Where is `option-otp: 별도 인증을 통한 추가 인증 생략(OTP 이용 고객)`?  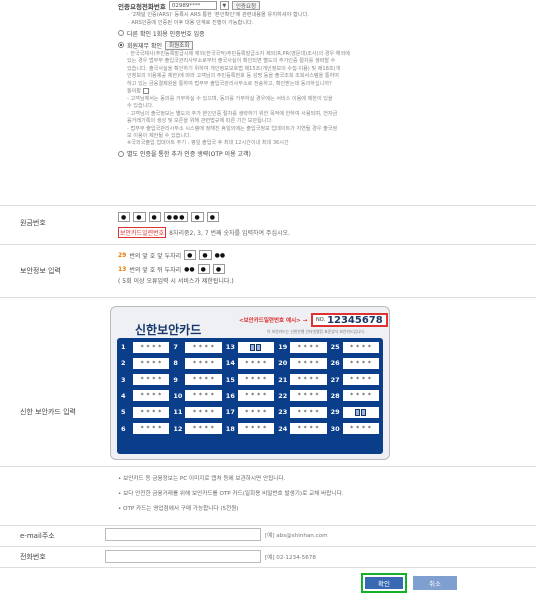
option-otp: 별도 인증을 통한 추가 인증 생략(OTP 이용 고객) is located at coordinates (288, 154).